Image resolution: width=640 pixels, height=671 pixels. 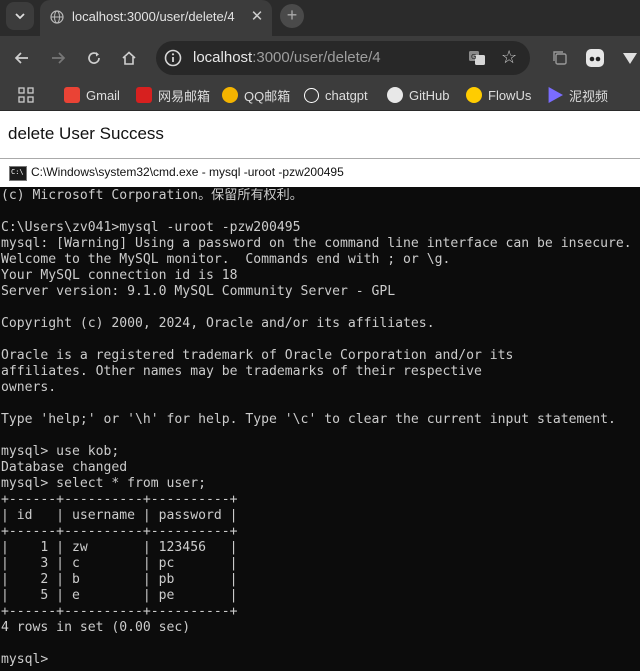 What do you see at coordinates (25, 659) in the screenshot?
I see `console-line: mysql>` at bounding box center [25, 659].